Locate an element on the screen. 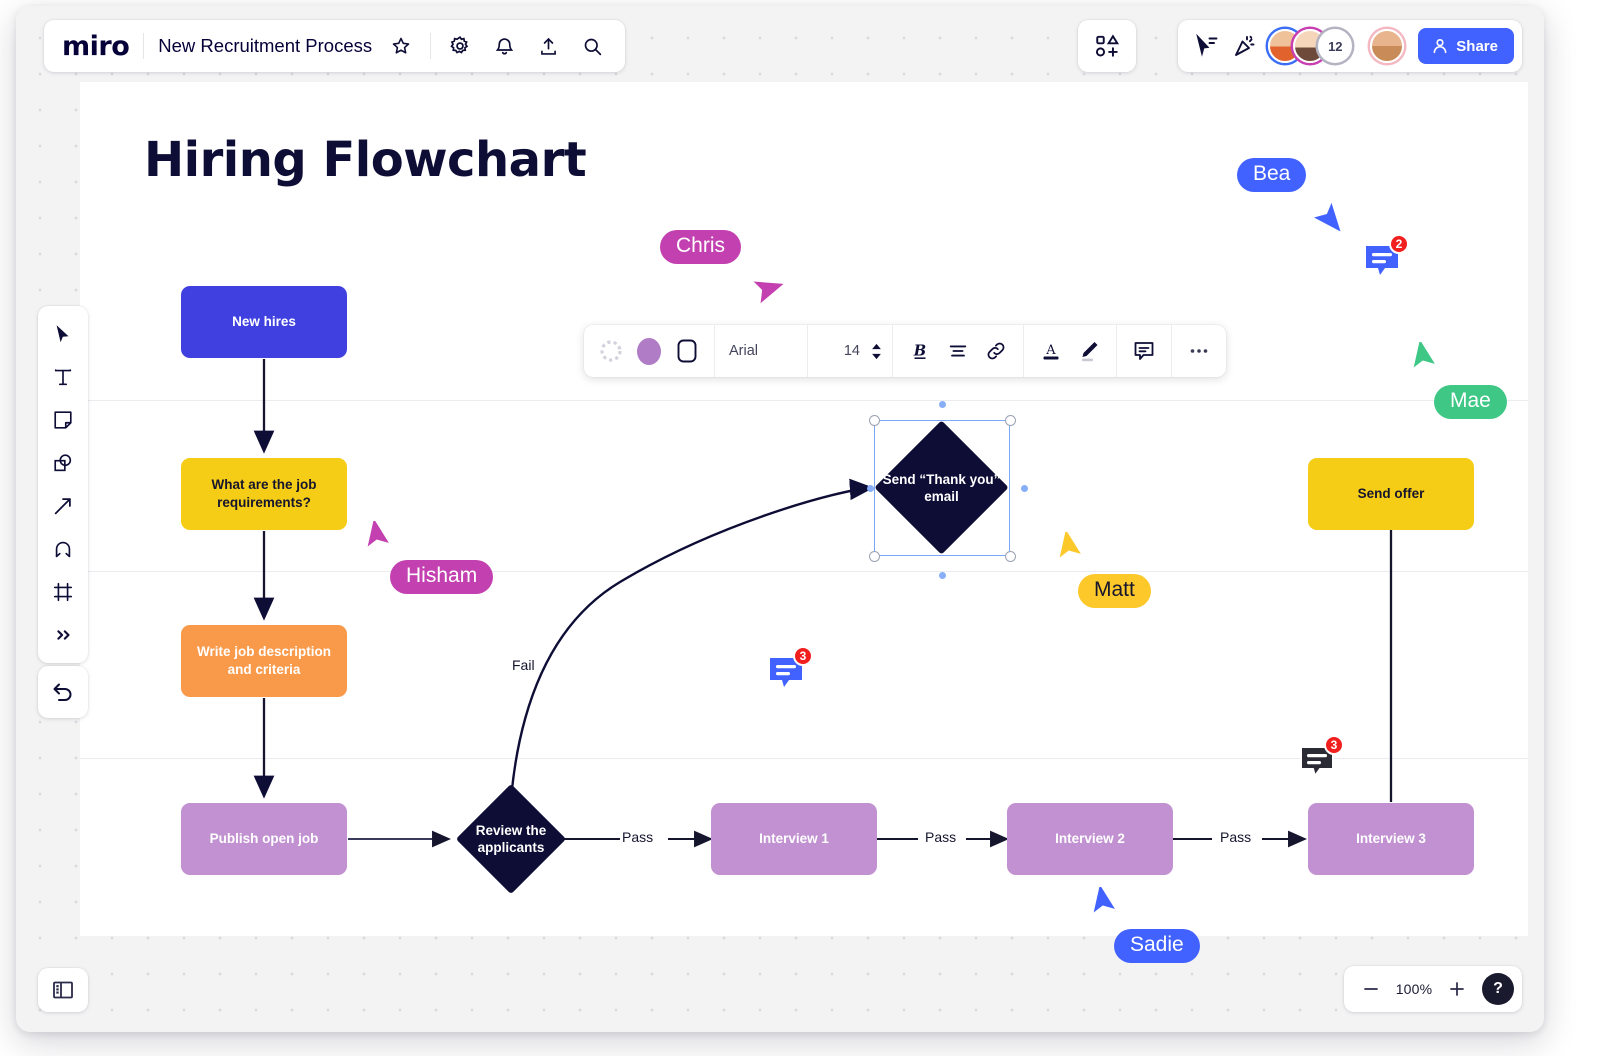 The height and width of the screenshot is (1056, 1600). zoom-level-label: 100% is located at coordinates (1414, 989).